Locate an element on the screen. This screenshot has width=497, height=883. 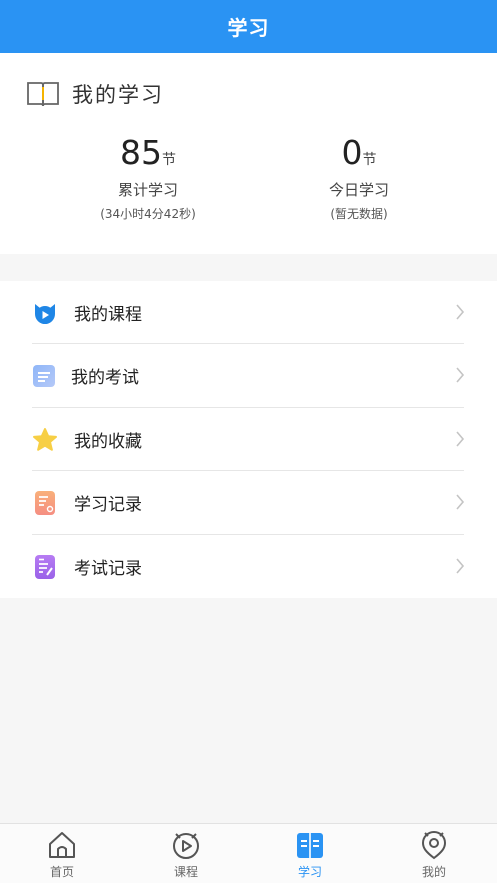
menu-item-label: 考试记录 is located at coordinates (108, 569).